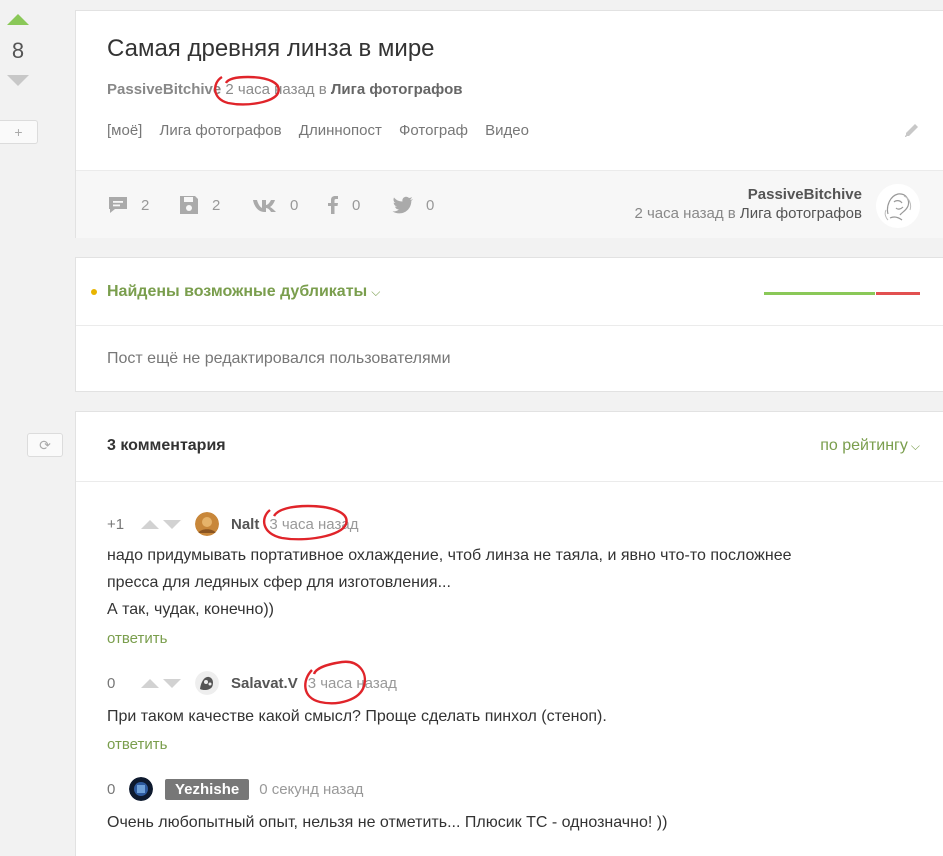  What do you see at coordinates (340, 130) in the screenshot?
I see `tag-item: Длиннопост` at bounding box center [340, 130].